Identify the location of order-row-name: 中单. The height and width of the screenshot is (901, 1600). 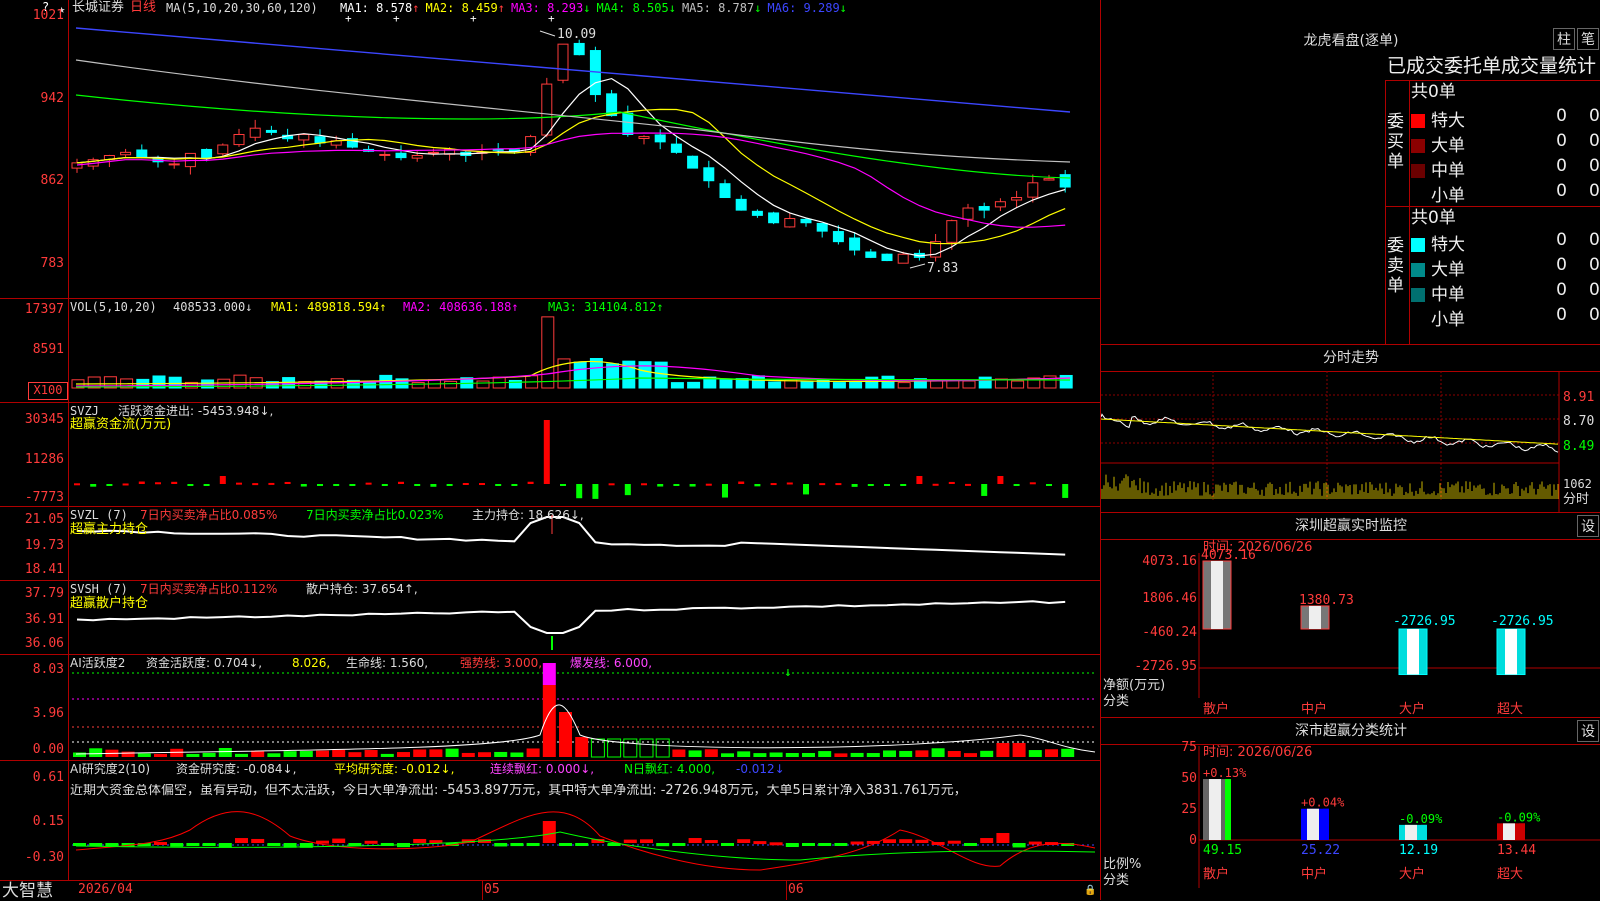
(1438, 168).